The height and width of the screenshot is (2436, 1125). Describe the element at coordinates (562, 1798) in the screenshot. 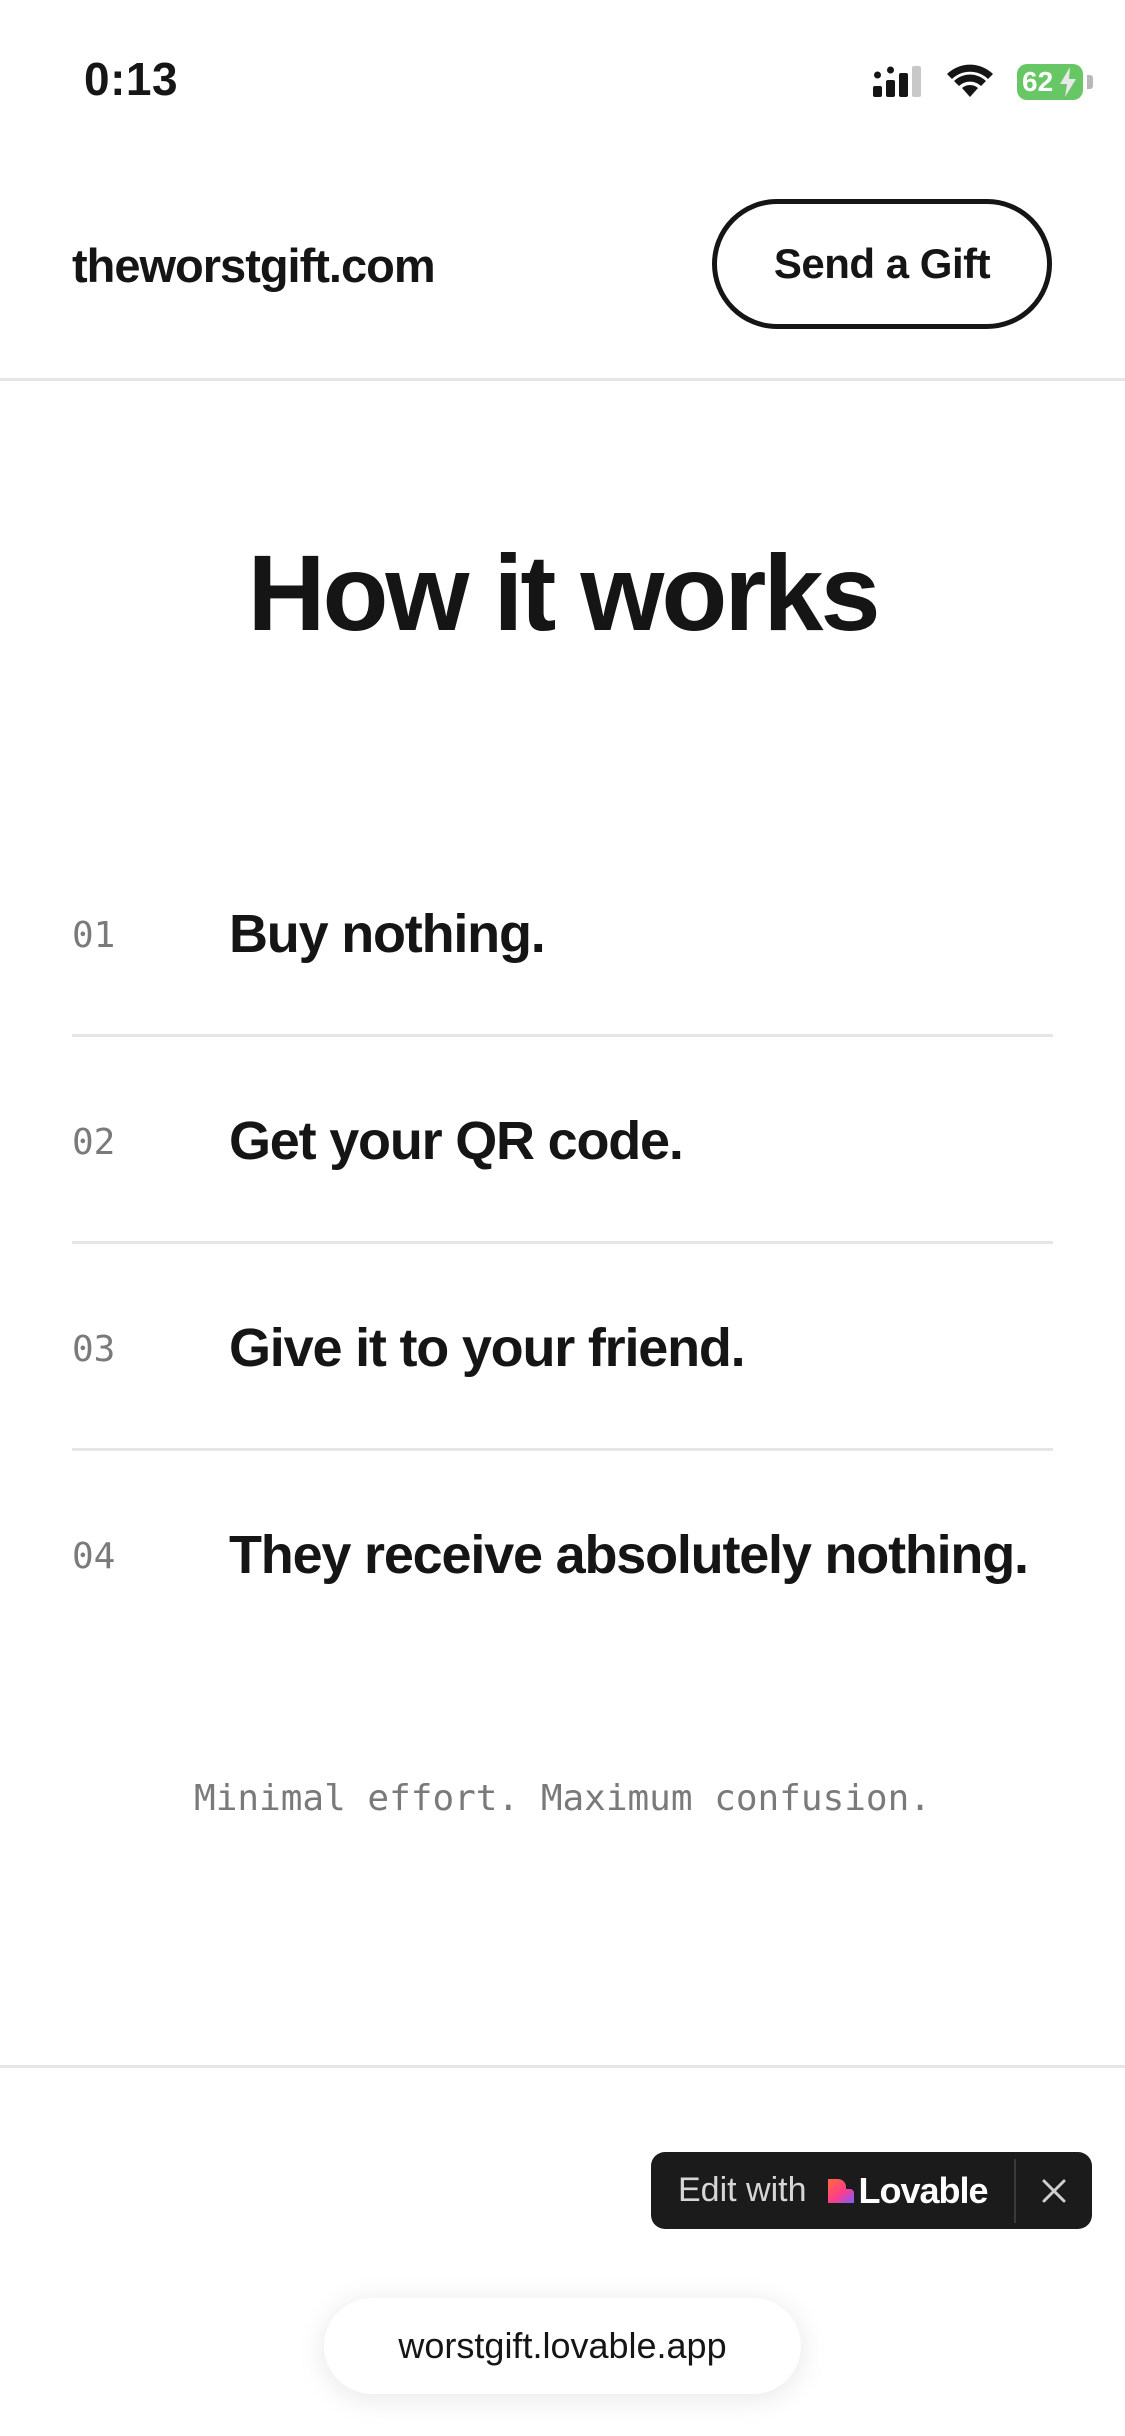

I see `tagline: Minimal effort. Maximum confusion.` at that location.